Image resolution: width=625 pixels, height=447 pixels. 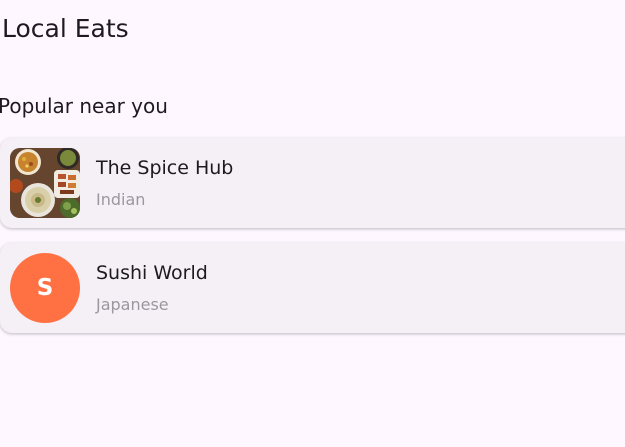 What do you see at coordinates (45, 288) in the screenshot?
I see `restaurant-avatar: S` at bounding box center [45, 288].